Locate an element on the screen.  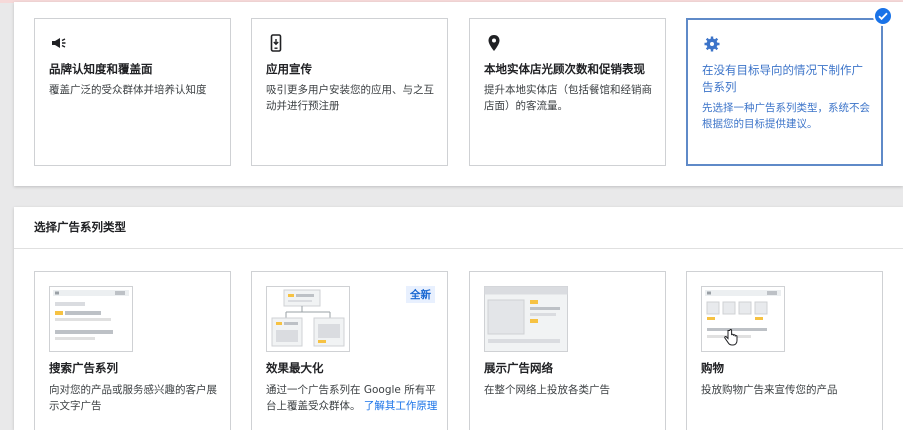
campaign-type-description: 向对您的产品或服务感兴趣的客户展示文字广告 is located at coordinates (133, 398).